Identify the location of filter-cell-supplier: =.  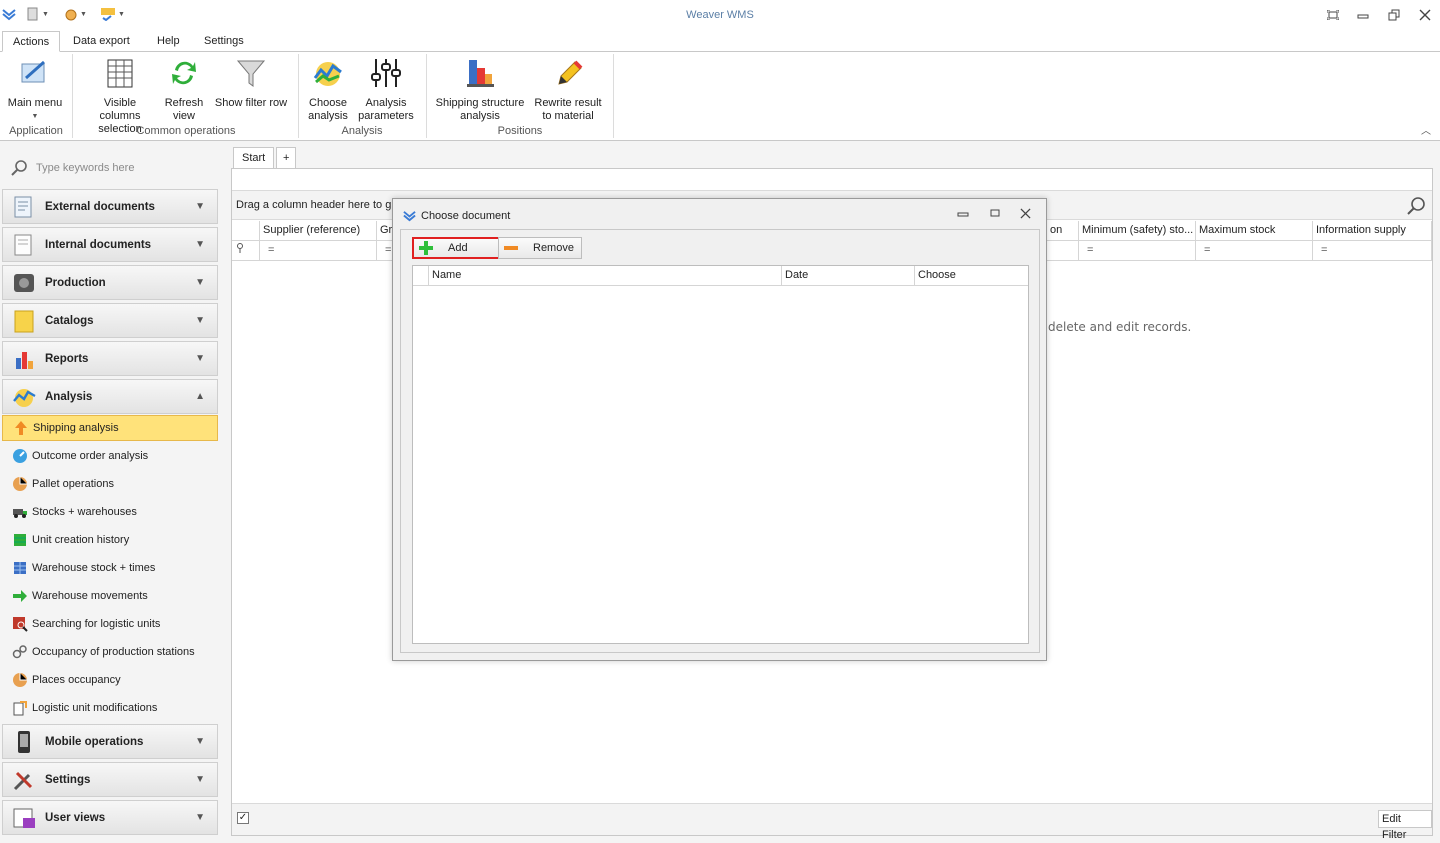
(318, 251).